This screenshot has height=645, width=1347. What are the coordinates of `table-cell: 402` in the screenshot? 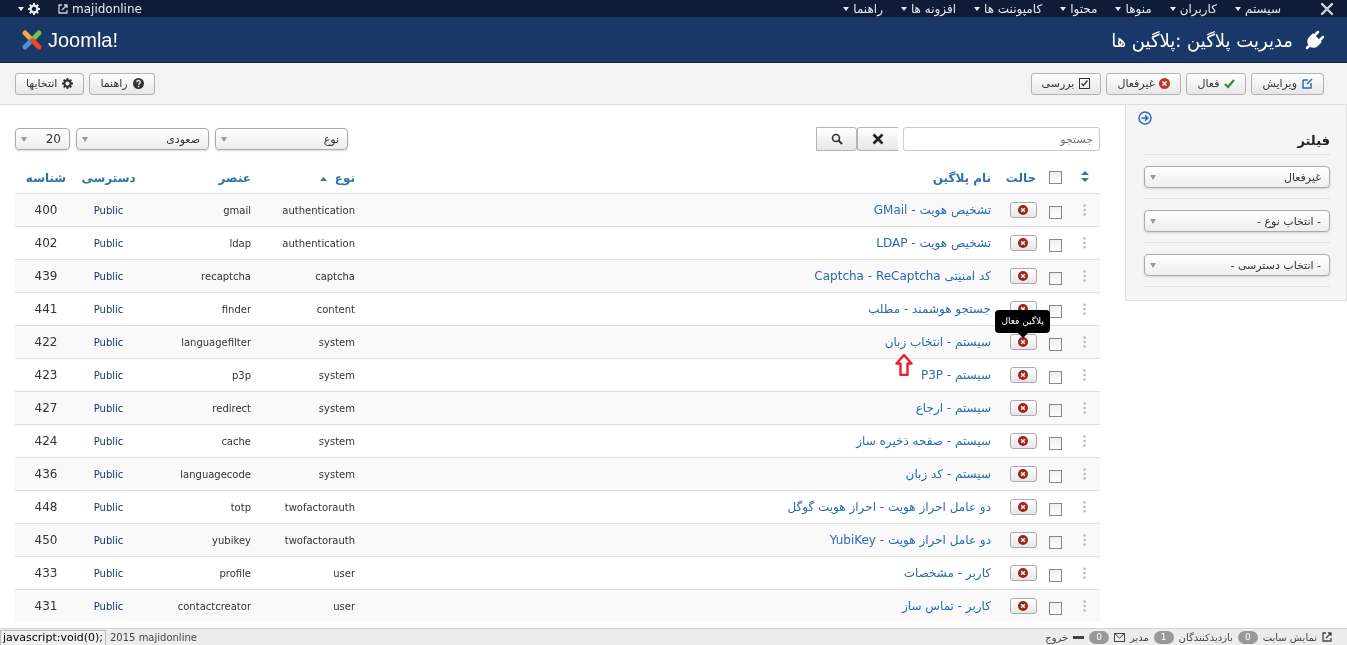 It's located at (46, 243).